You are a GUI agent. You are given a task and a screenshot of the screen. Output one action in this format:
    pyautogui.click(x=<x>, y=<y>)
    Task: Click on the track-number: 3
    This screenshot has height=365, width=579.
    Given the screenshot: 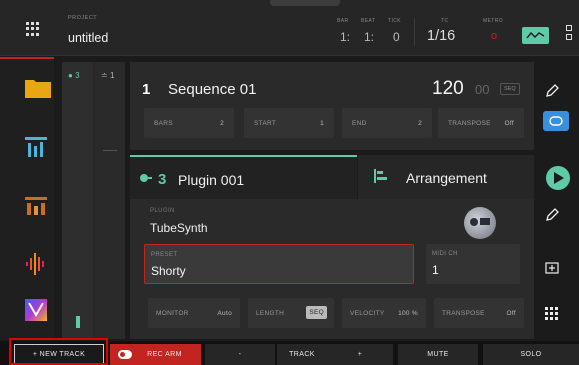 What is the action you would take?
    pyautogui.click(x=162, y=179)
    